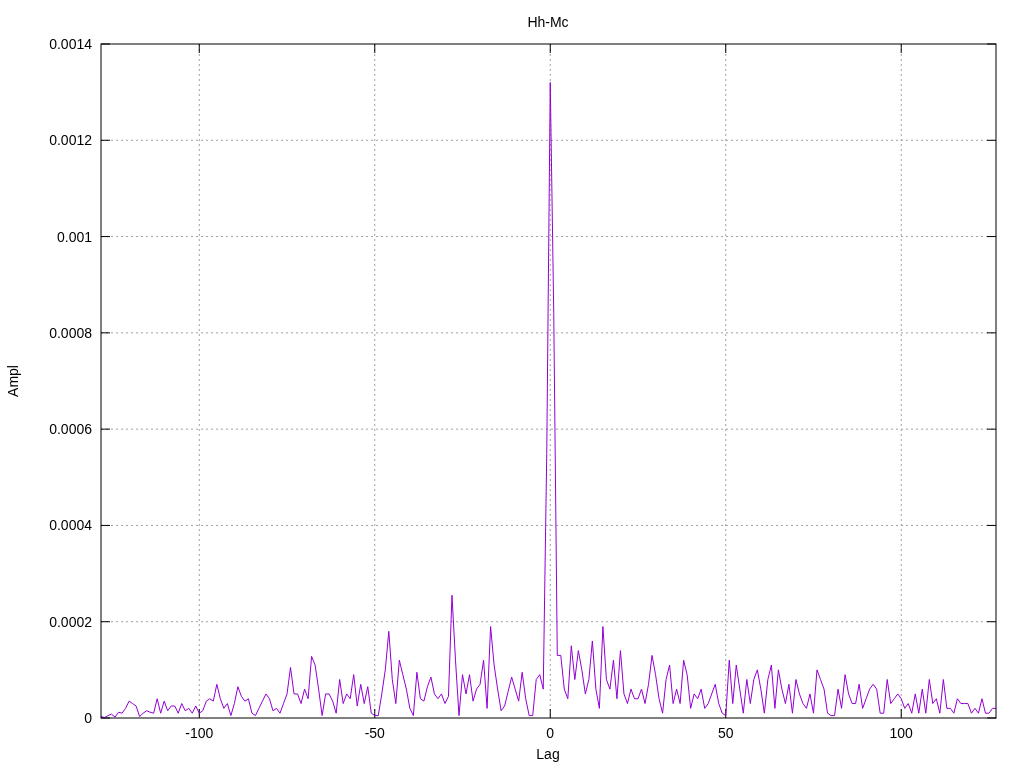  What do you see at coordinates (199, 733) in the screenshot?
I see `tick-label: -100` at bounding box center [199, 733].